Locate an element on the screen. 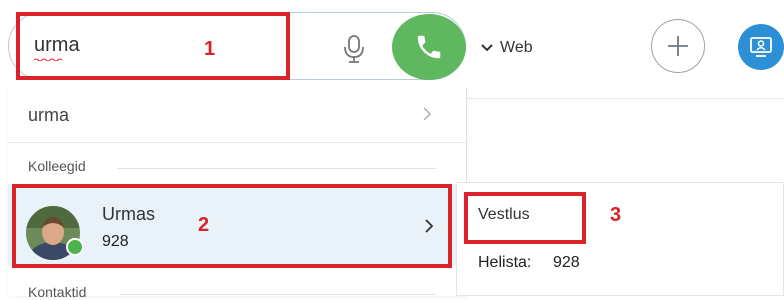  annotation-number-3: 3 is located at coordinates (616, 215).